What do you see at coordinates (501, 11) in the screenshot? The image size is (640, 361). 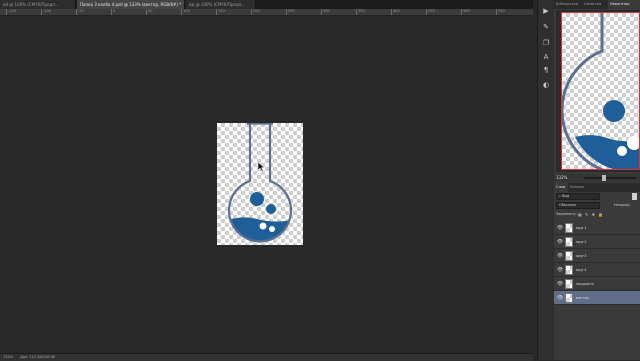 I see `ruler-label: 550` at bounding box center [501, 11].